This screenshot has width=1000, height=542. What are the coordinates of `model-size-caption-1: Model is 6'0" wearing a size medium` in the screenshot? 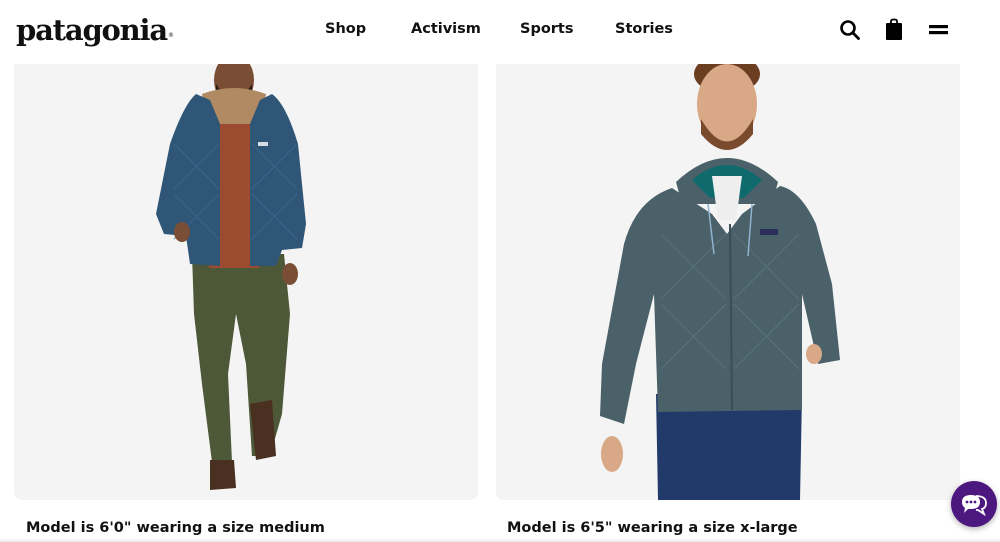 It's located at (175, 528).